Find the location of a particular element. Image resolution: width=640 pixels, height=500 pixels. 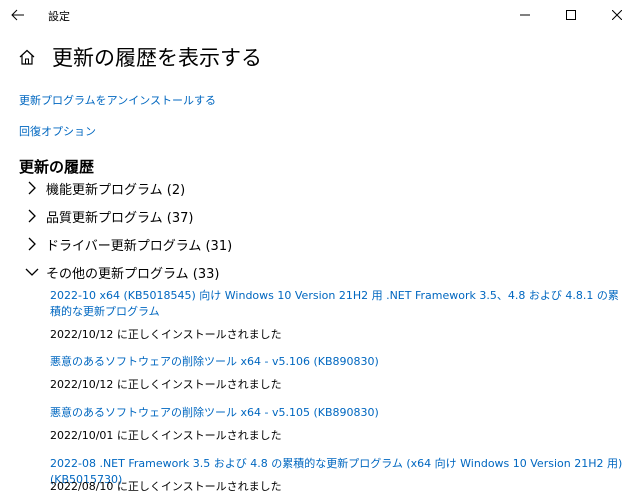

category-other-updates: その他の更新プログラム (33) is located at coordinates (121, 272).